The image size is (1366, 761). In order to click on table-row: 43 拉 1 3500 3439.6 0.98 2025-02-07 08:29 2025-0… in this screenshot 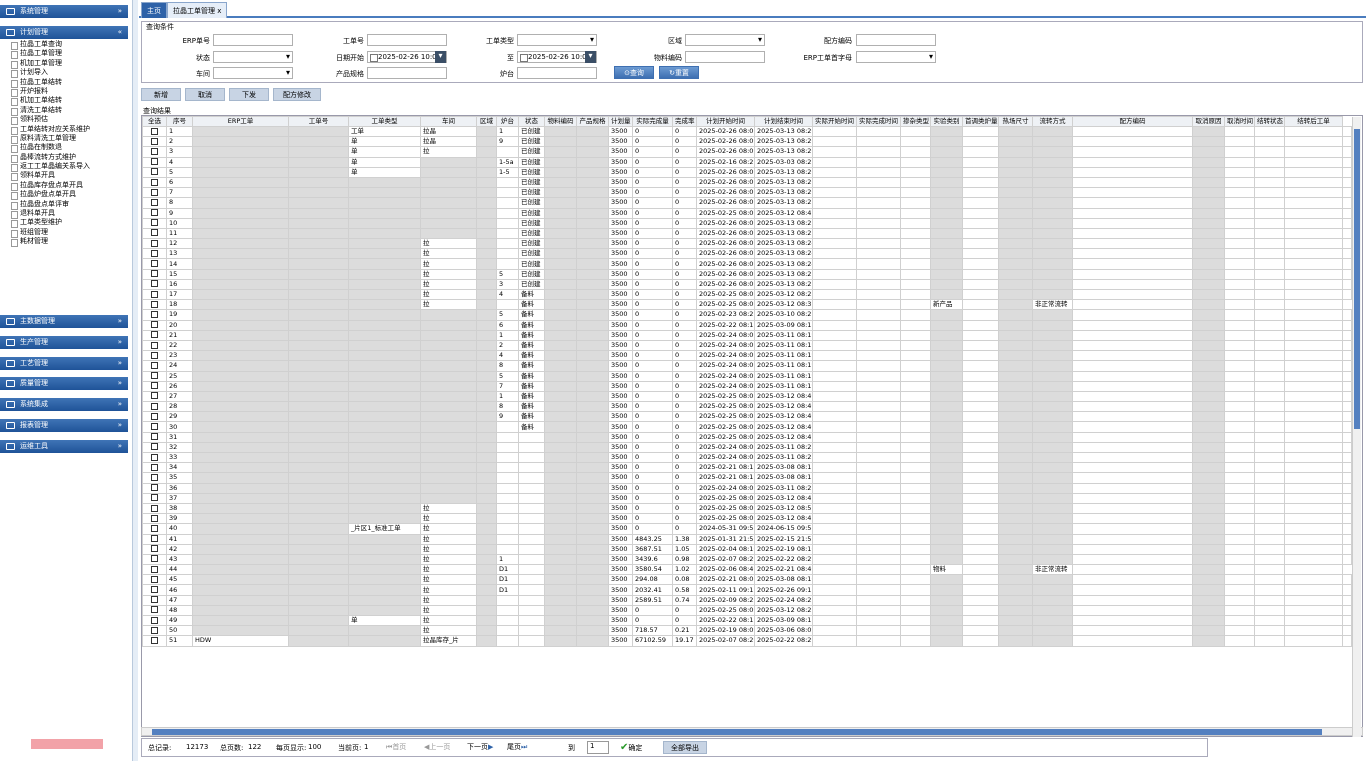, I will do `click(747, 559)`.